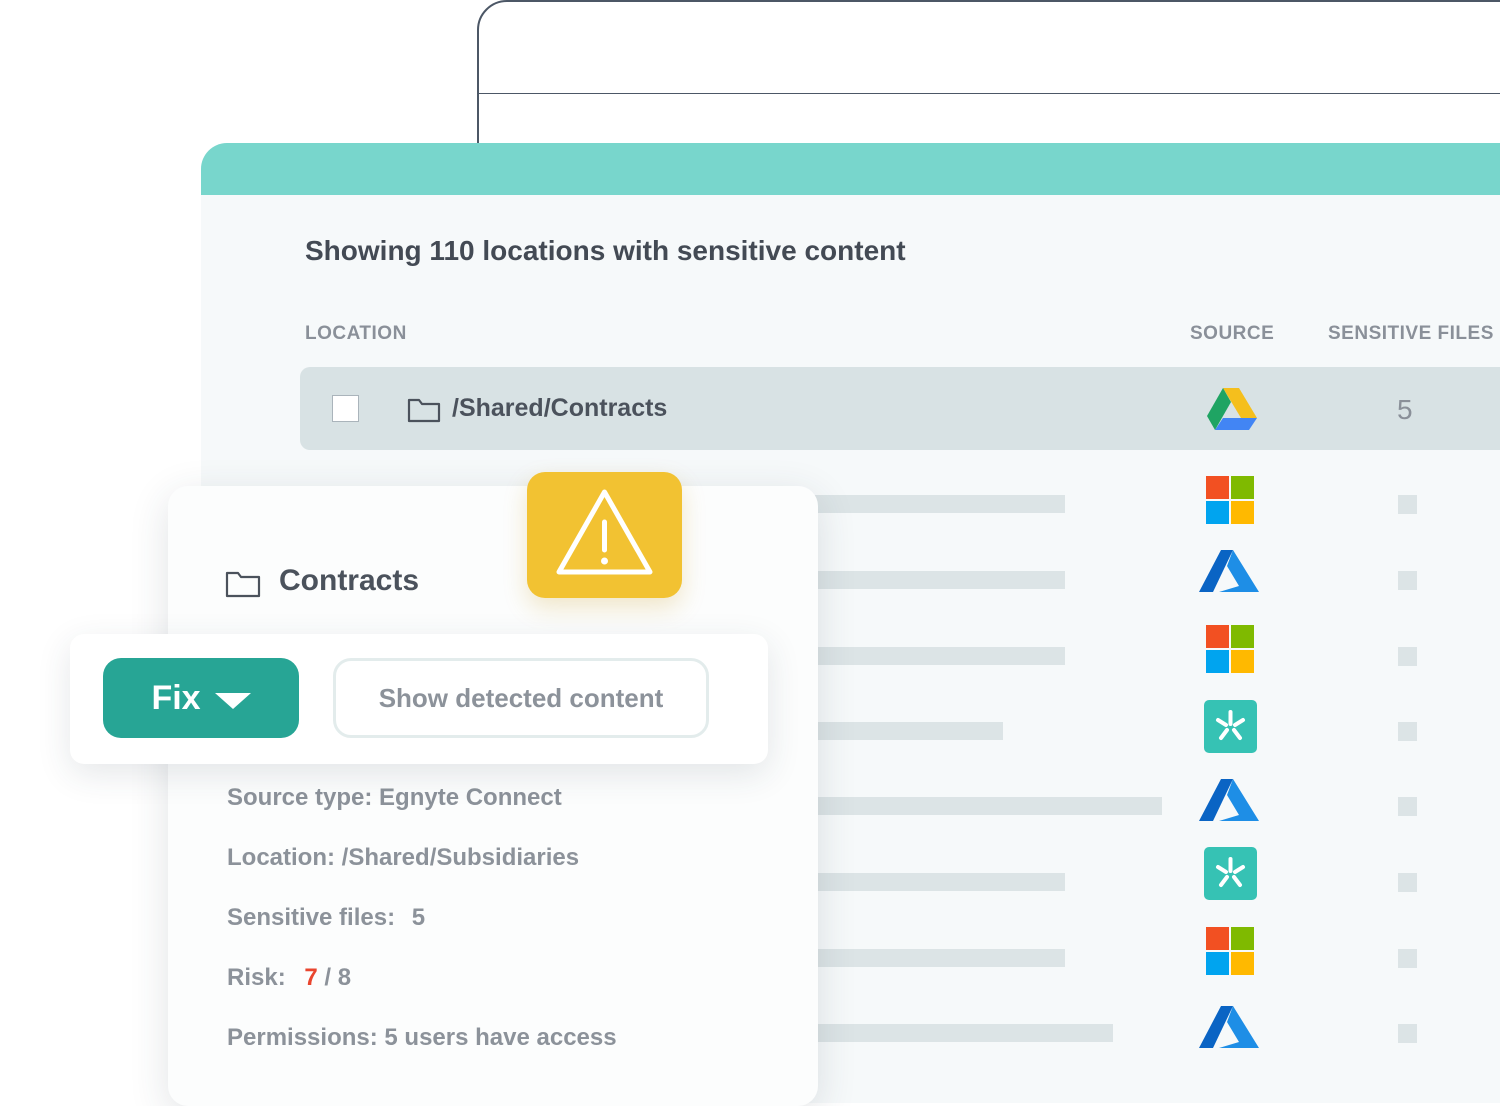 This screenshot has width=1500, height=1106. What do you see at coordinates (604, 532) in the screenshot?
I see `warning-icon` at bounding box center [604, 532].